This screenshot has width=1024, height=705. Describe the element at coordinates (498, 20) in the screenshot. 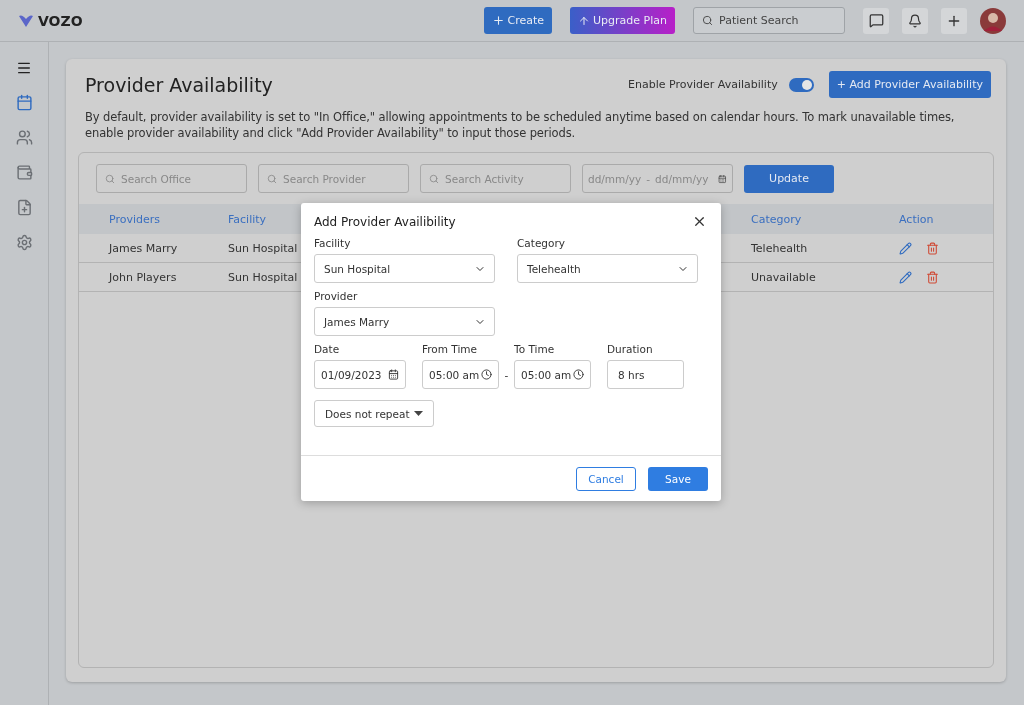

I see `plus-icon` at that location.